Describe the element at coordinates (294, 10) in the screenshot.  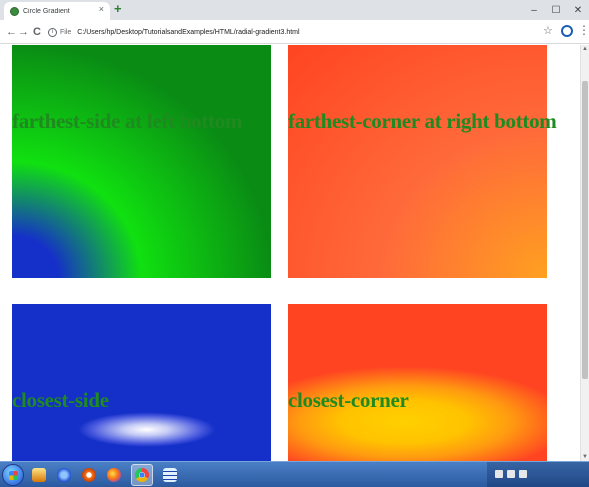
I see `browser-titlebar: Circle Gradient × + – ☐ ✕` at that location.